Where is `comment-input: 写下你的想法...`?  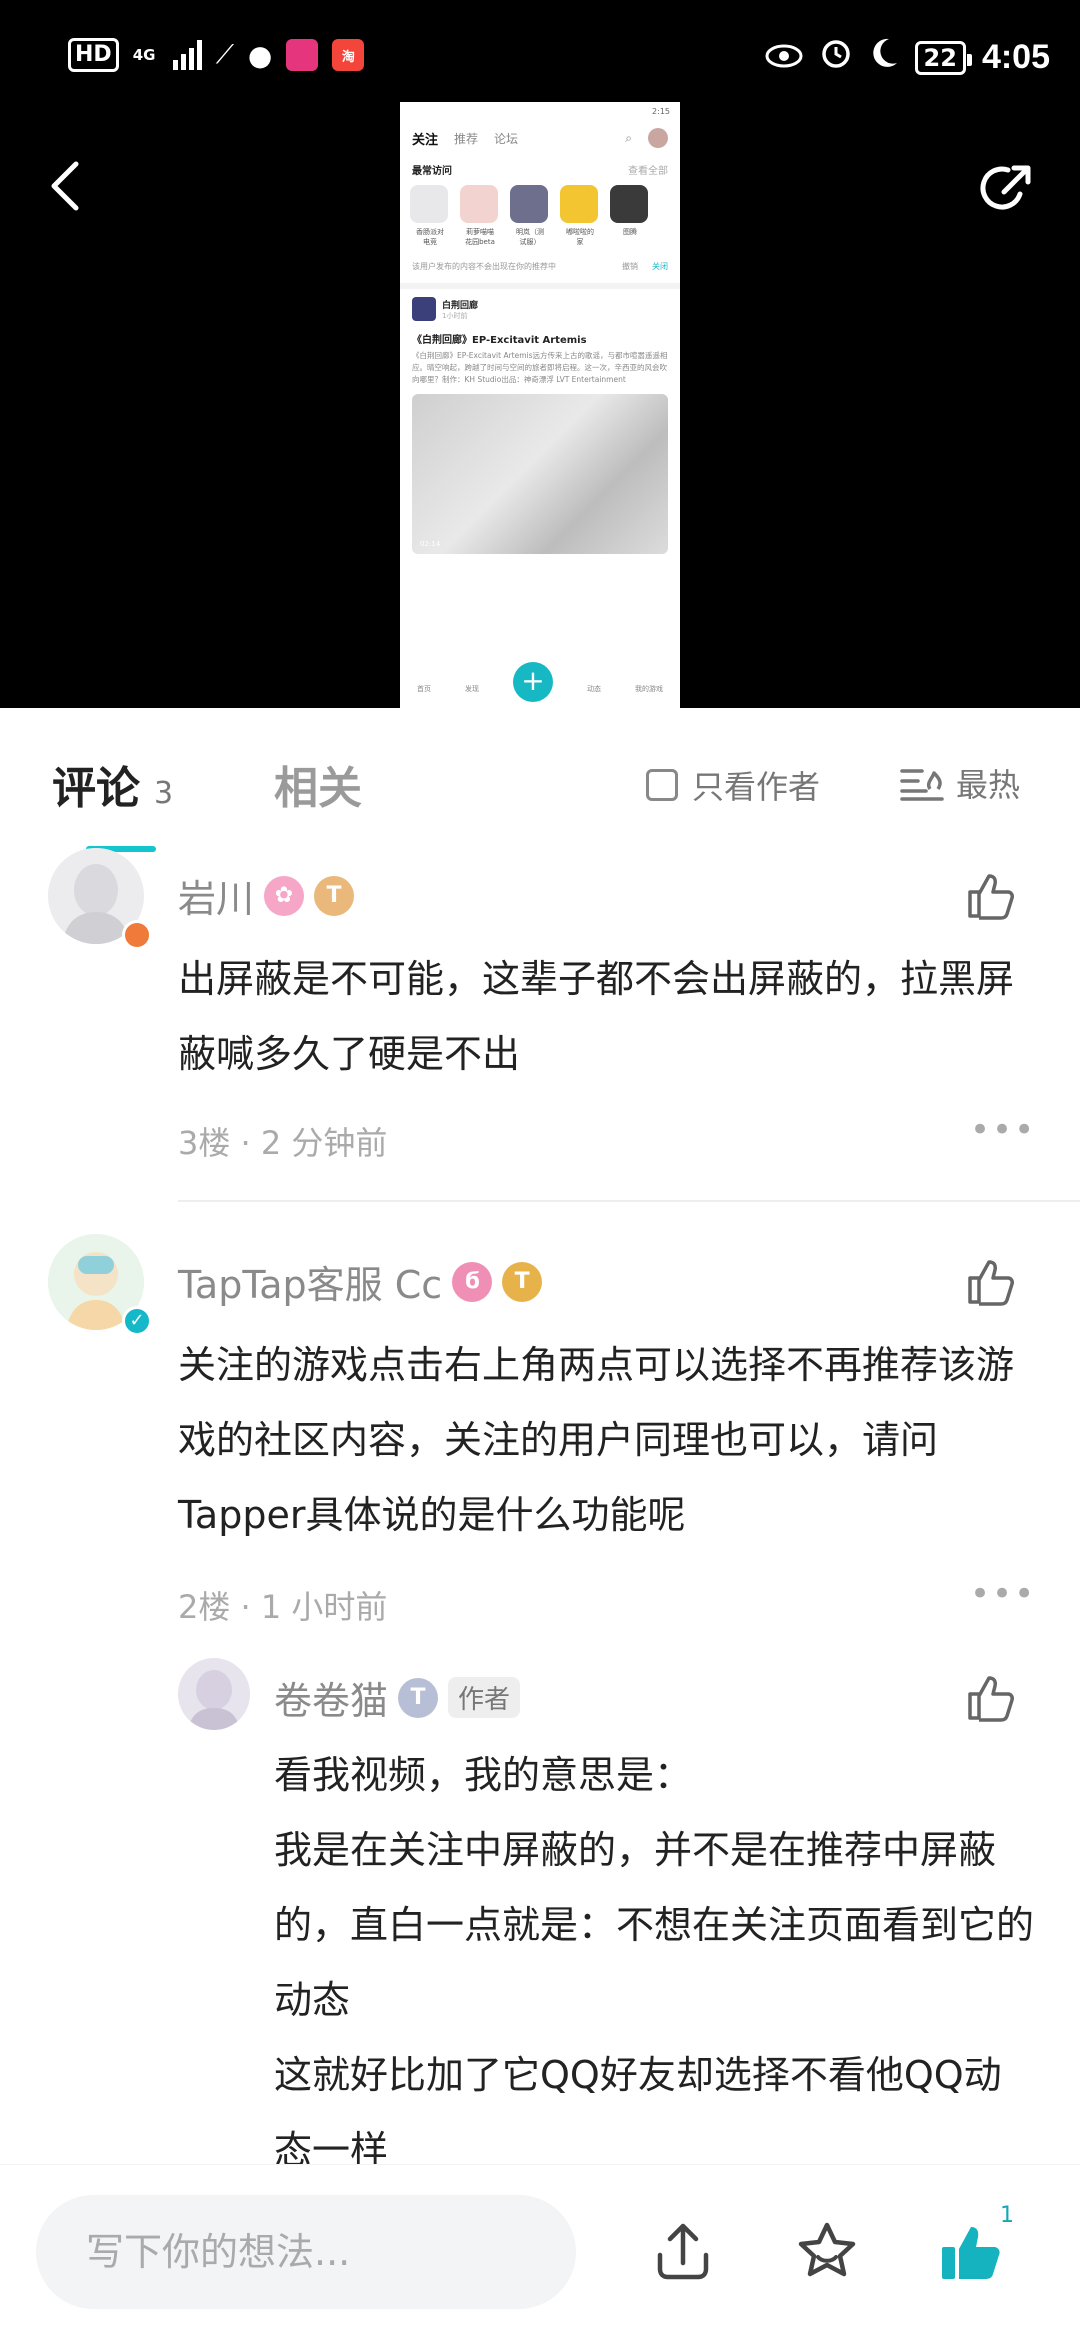
comment-input: 写下你的想法... is located at coordinates (306, 2252).